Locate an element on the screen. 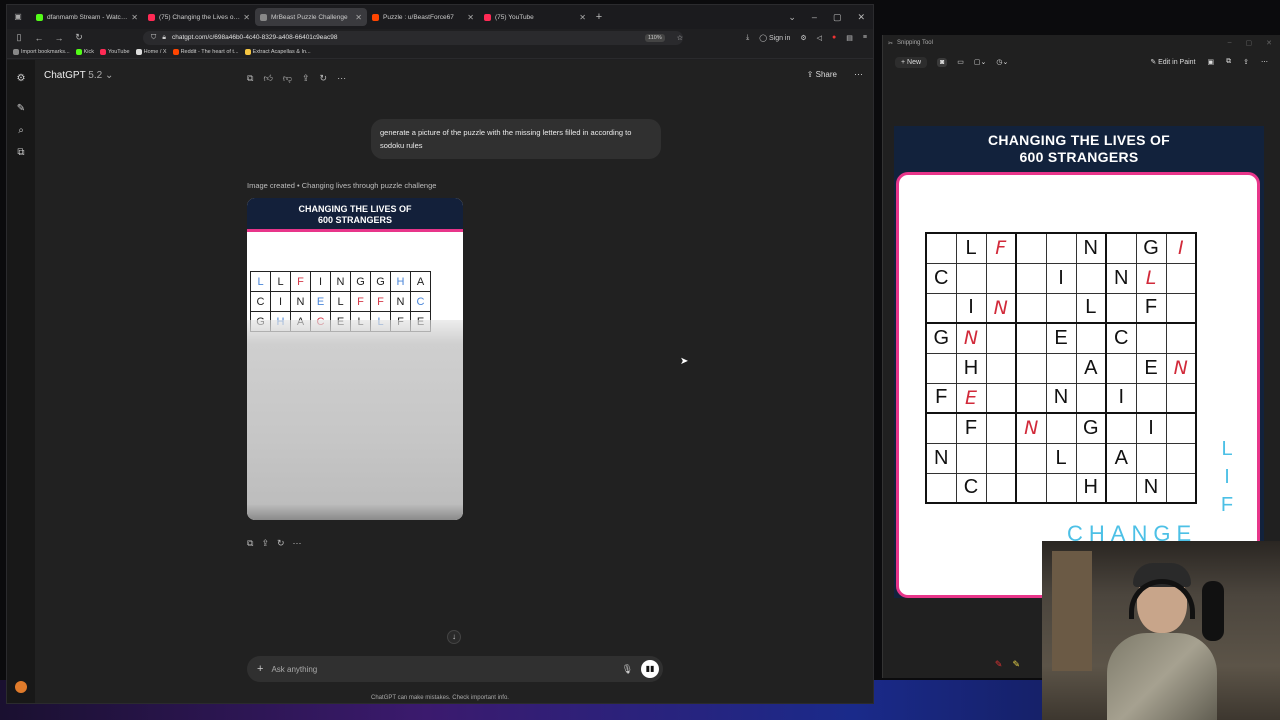 The image size is (1280, 720). bookmark-item: YouTube is located at coordinates (115, 52).